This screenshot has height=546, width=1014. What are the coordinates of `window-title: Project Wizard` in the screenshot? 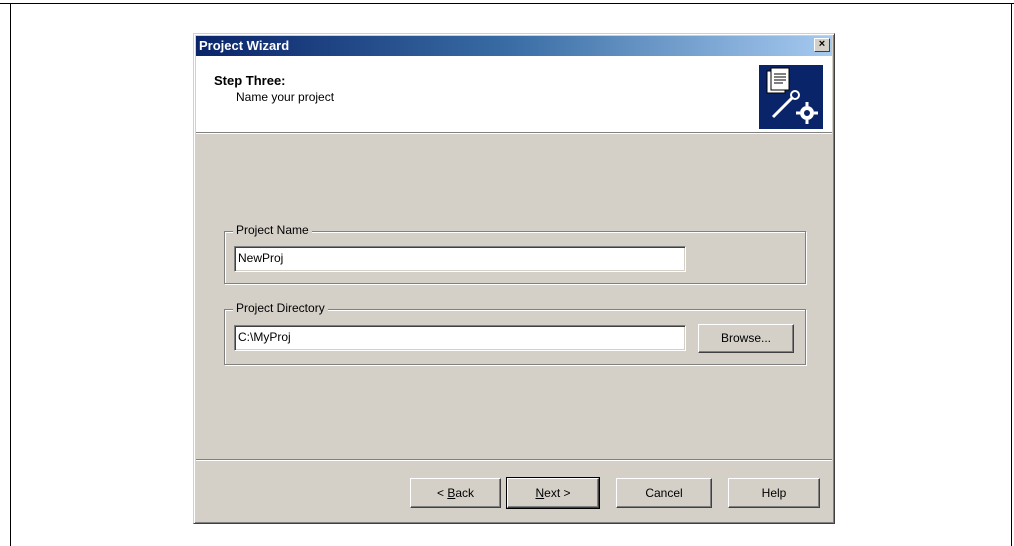 It's located at (244, 45).